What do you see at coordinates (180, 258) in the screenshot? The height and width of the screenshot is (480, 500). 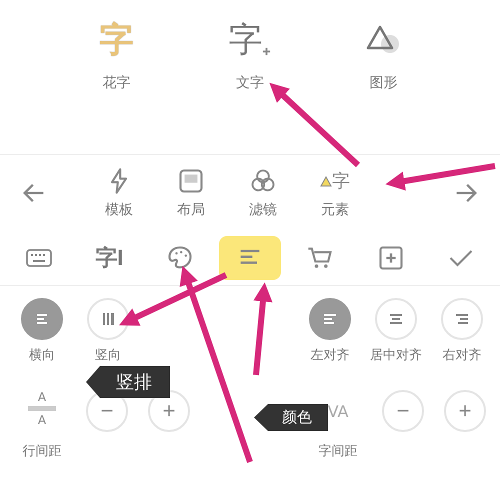 I see `palette-icon` at bounding box center [180, 258].